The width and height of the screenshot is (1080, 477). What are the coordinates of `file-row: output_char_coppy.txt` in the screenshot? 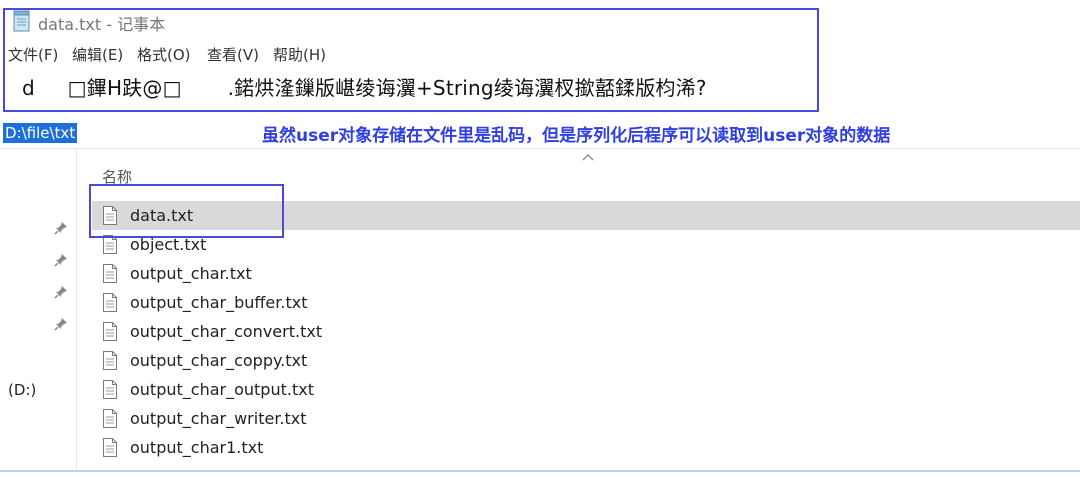 It's located at (204, 360).